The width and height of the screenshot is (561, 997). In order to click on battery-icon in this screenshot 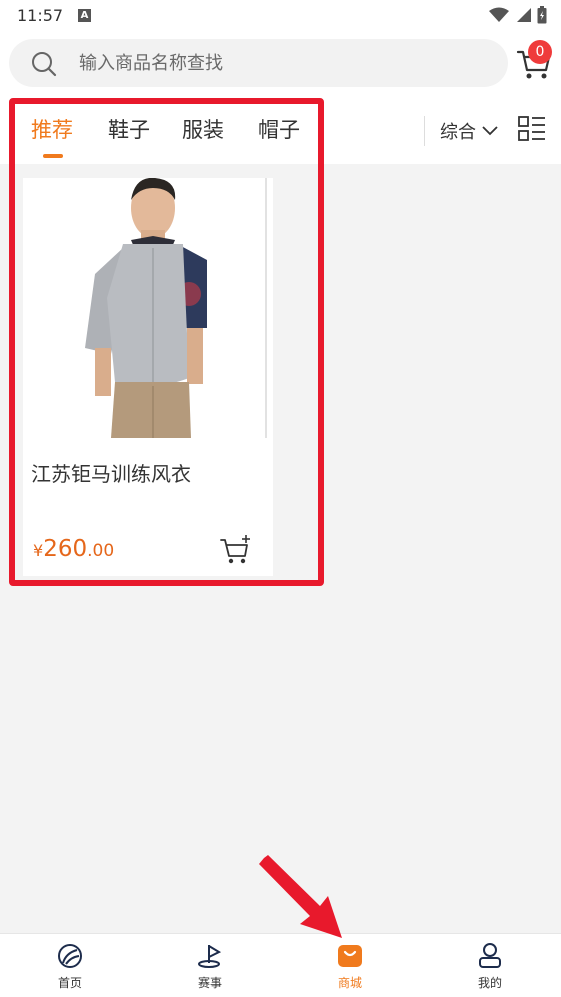, I will do `click(542, 15)`.